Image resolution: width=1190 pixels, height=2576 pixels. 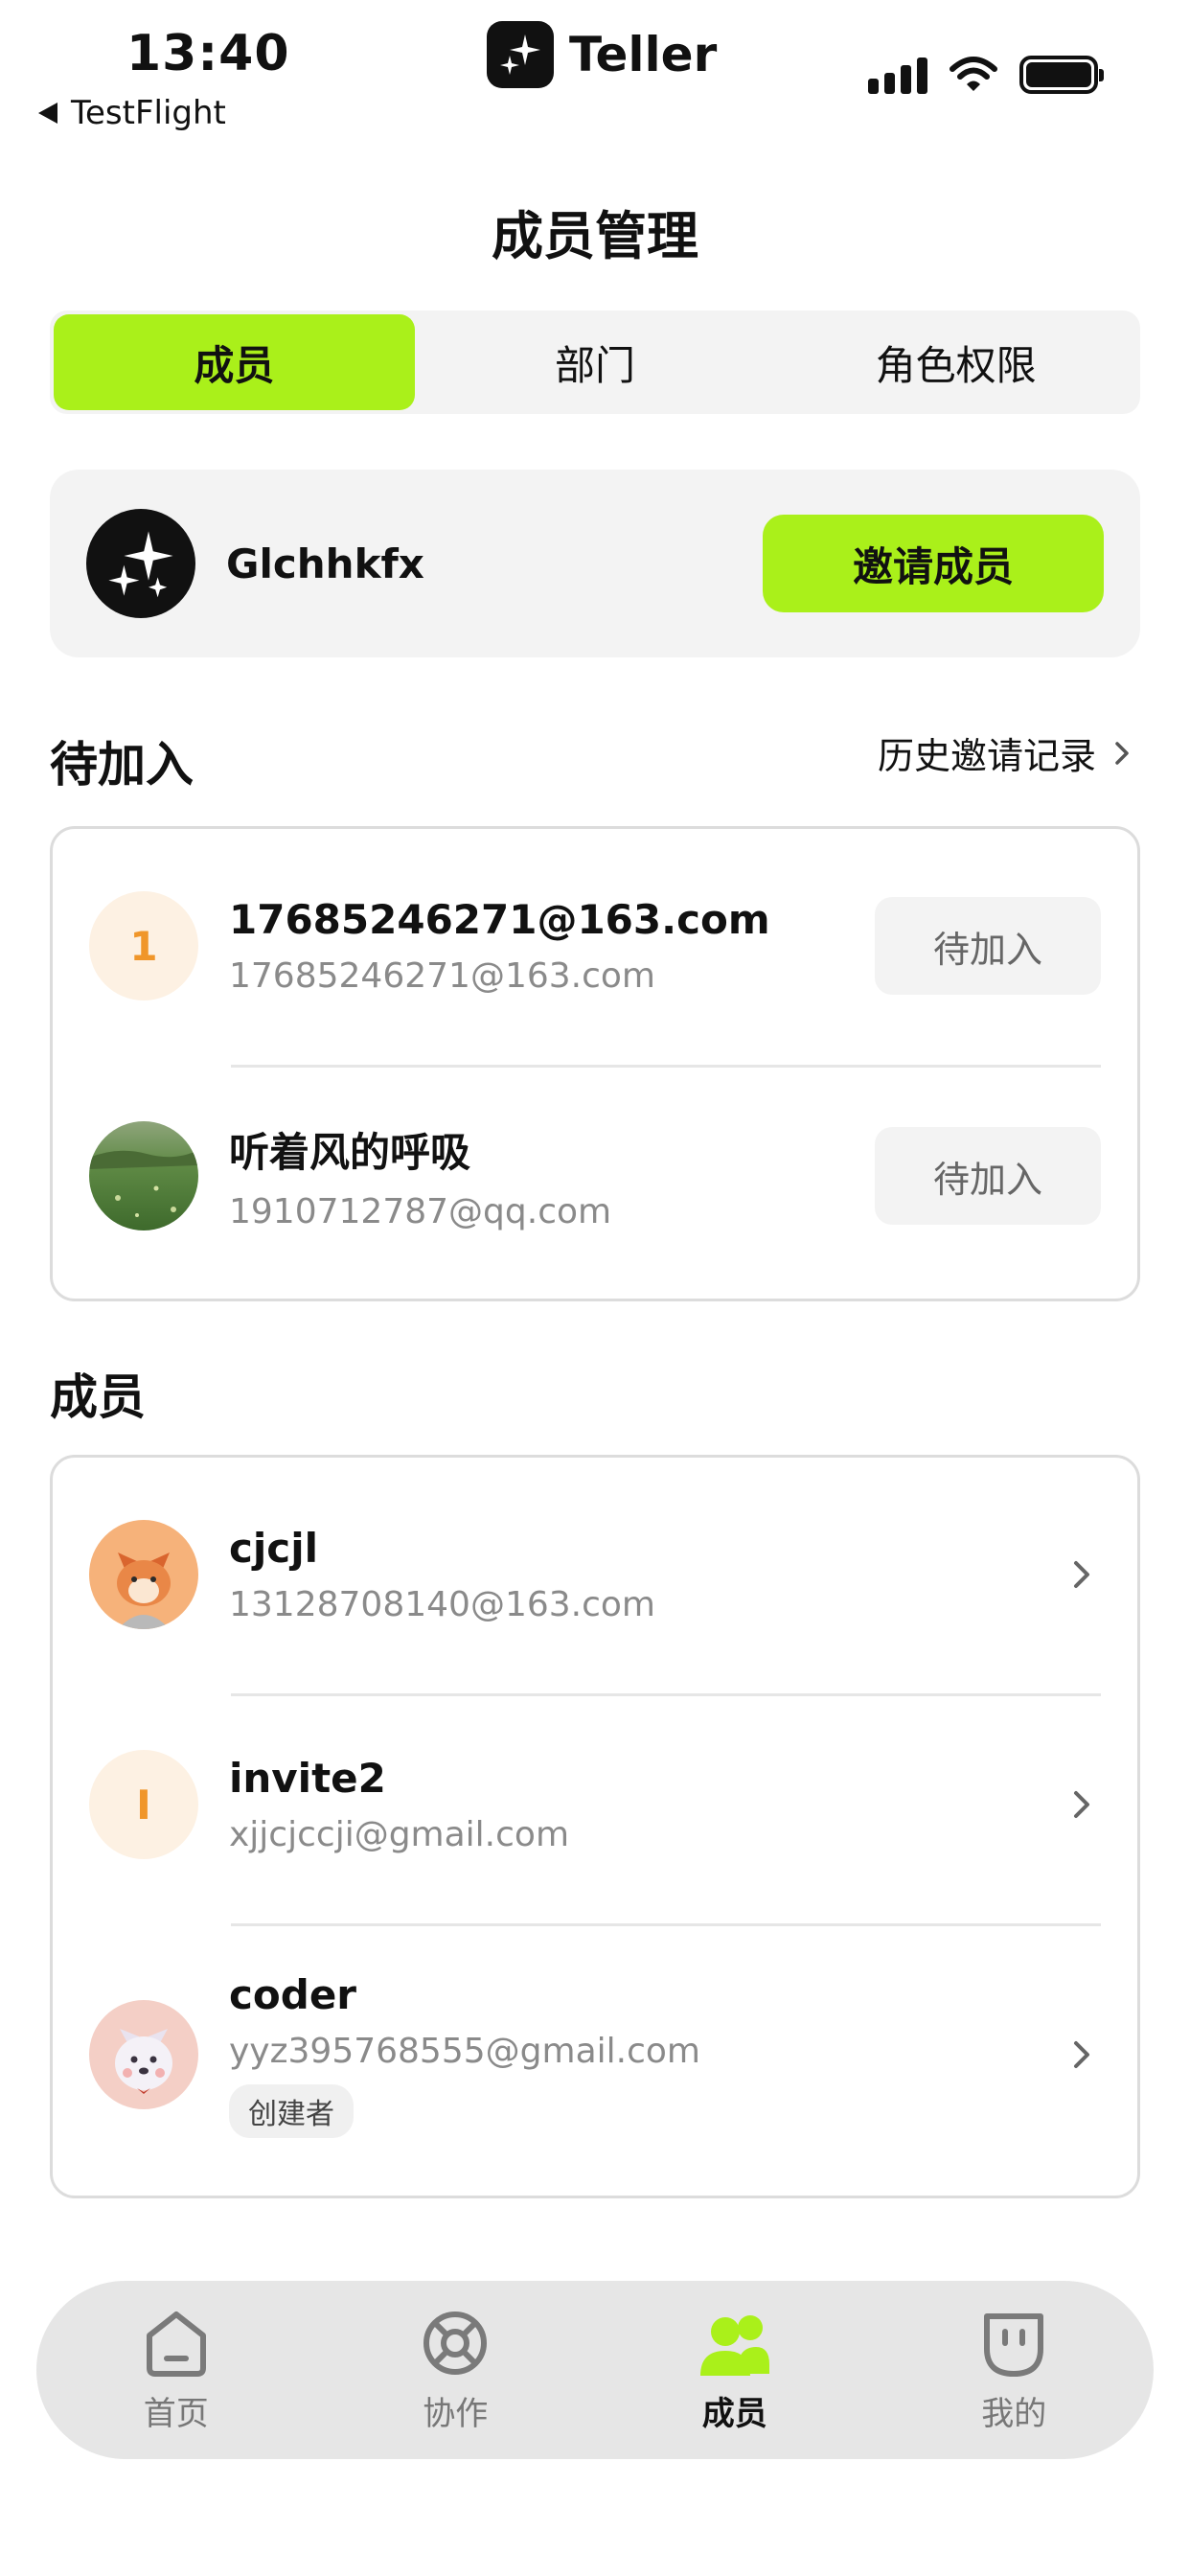 I want to click on pending-section-title: 待加入, so click(x=122, y=765).